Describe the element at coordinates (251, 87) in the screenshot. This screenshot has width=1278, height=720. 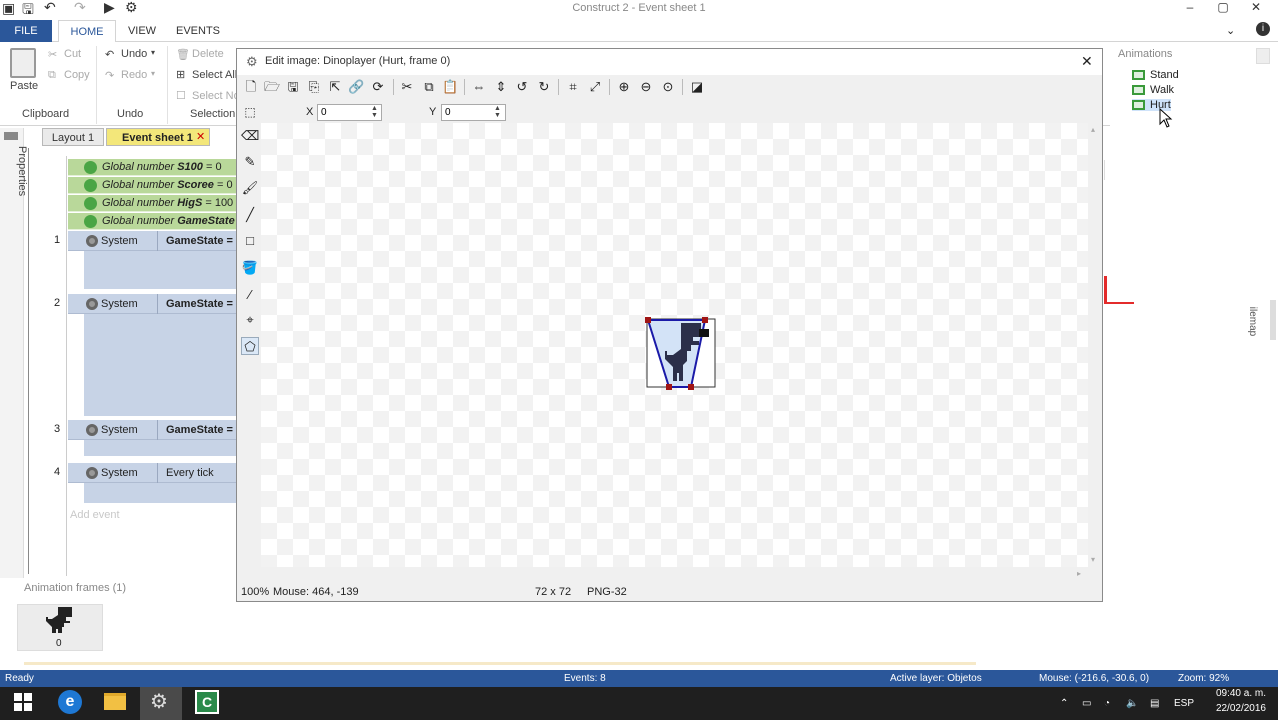
I see `new-image-icon: 🗋` at that location.